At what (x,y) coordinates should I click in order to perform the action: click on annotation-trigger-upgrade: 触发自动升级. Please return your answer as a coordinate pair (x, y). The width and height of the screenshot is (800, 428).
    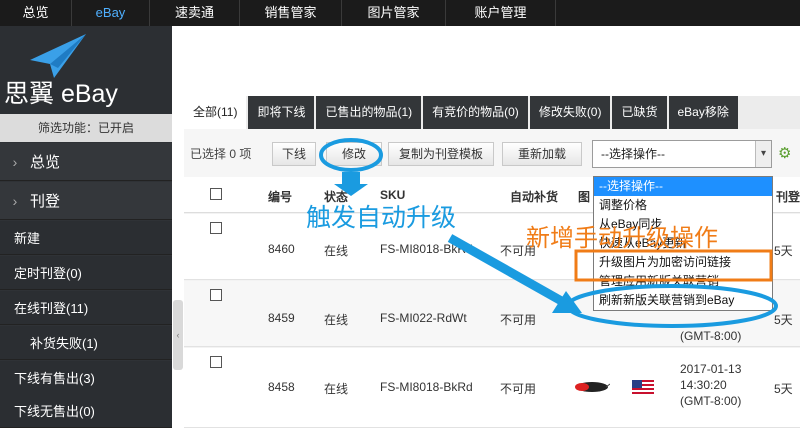
    Looking at the image, I should click on (381, 218).